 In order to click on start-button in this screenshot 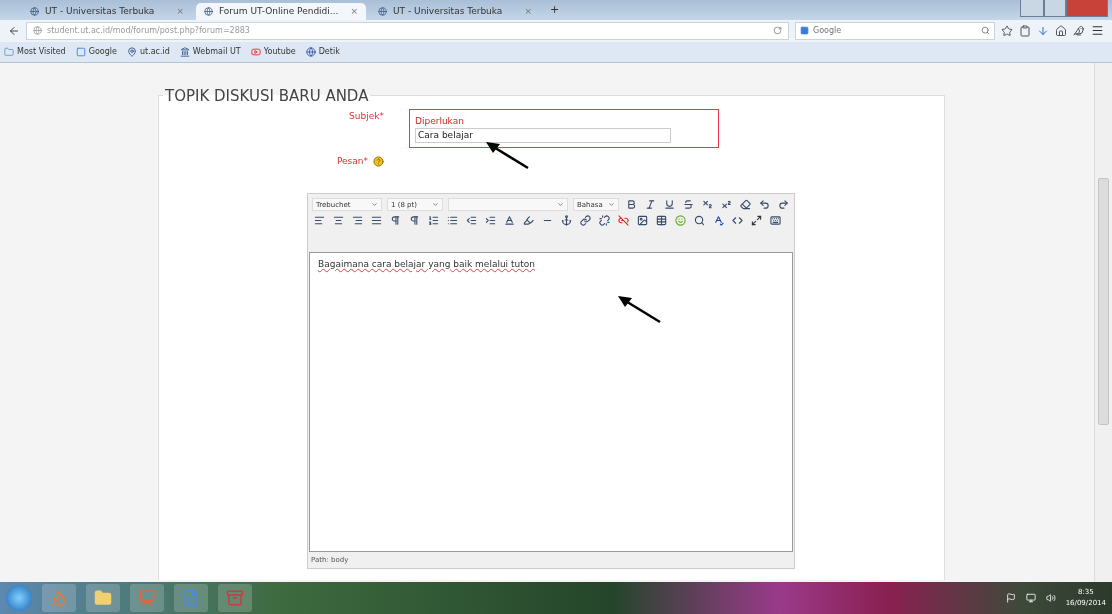, I will do `click(19, 598)`.